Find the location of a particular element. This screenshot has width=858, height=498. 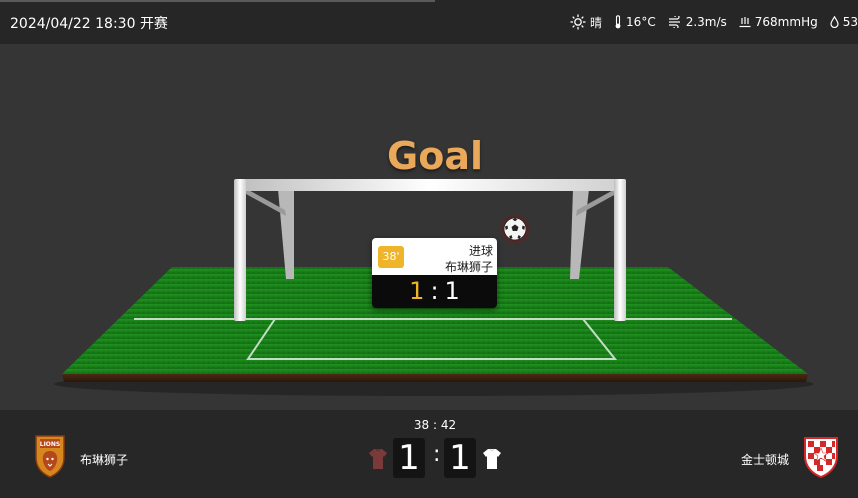

weather-condition: 晴 is located at coordinates (586, 22).